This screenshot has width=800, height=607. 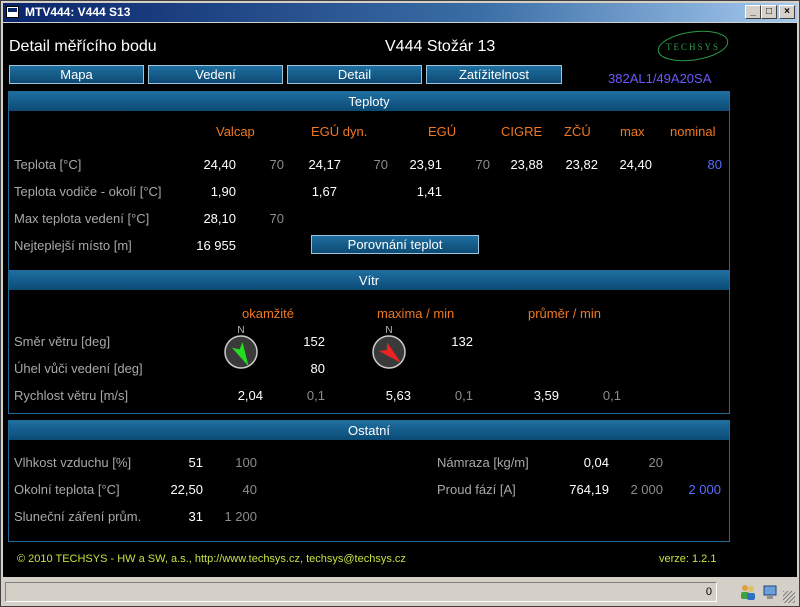 What do you see at coordinates (660, 78) in the screenshot?
I see `conductor-code: 382AL1/49A20SA` at bounding box center [660, 78].